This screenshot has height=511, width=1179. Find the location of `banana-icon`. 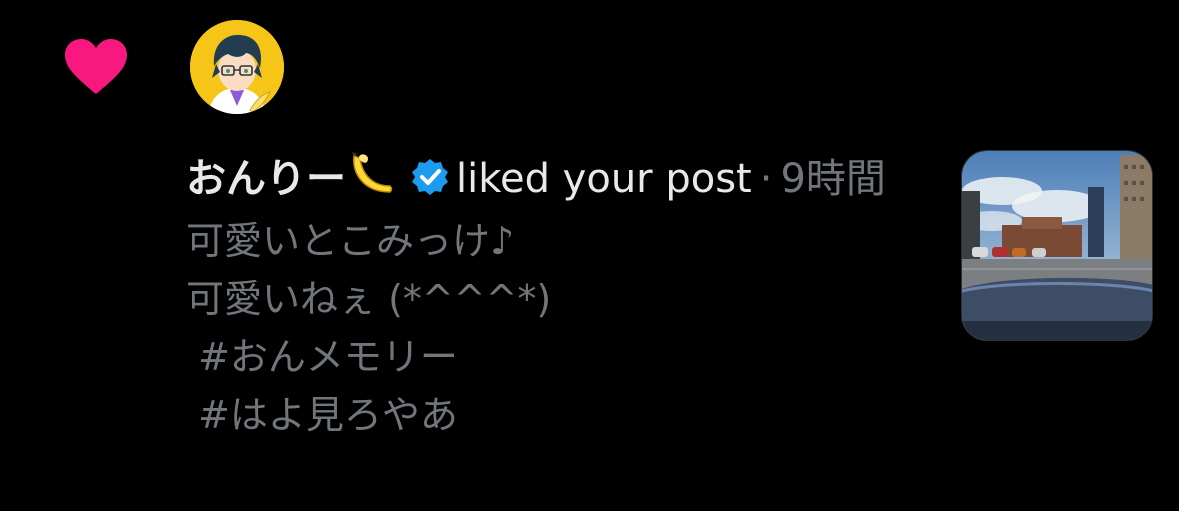

banana-icon is located at coordinates (371, 174).